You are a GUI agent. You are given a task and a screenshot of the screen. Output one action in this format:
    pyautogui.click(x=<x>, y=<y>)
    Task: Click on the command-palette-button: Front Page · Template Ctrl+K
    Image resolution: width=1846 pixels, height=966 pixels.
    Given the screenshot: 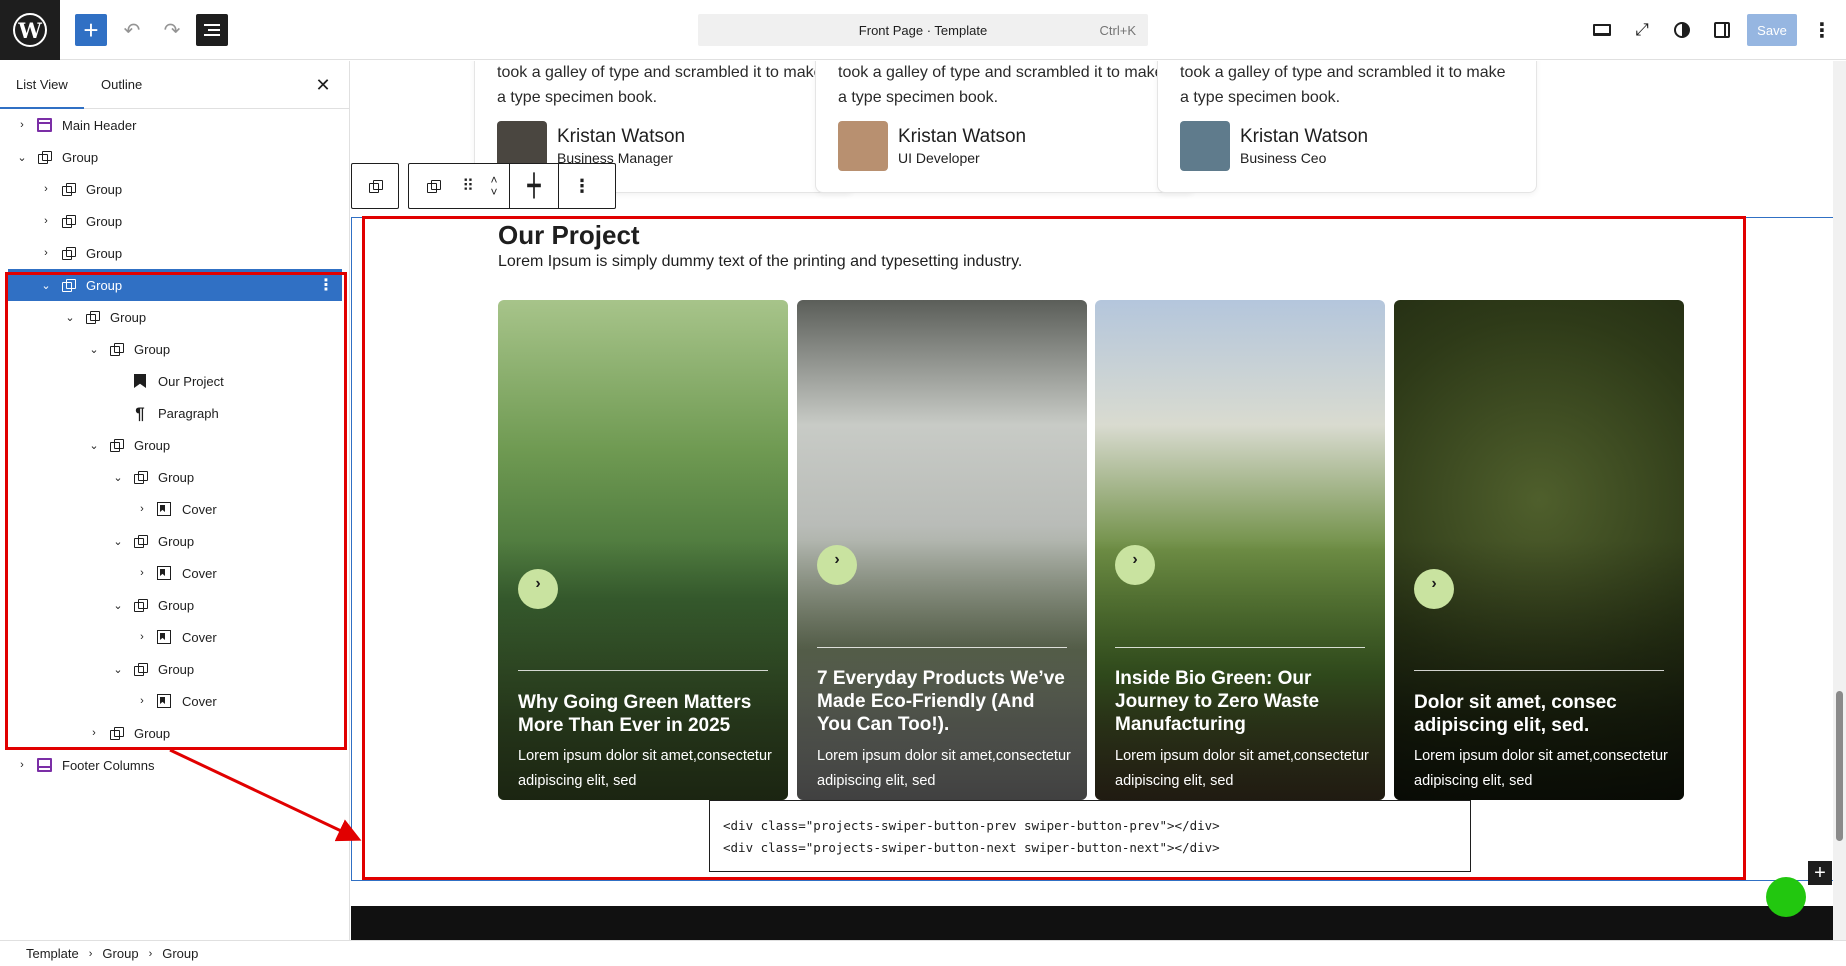 What is the action you would take?
    pyautogui.click(x=923, y=30)
    